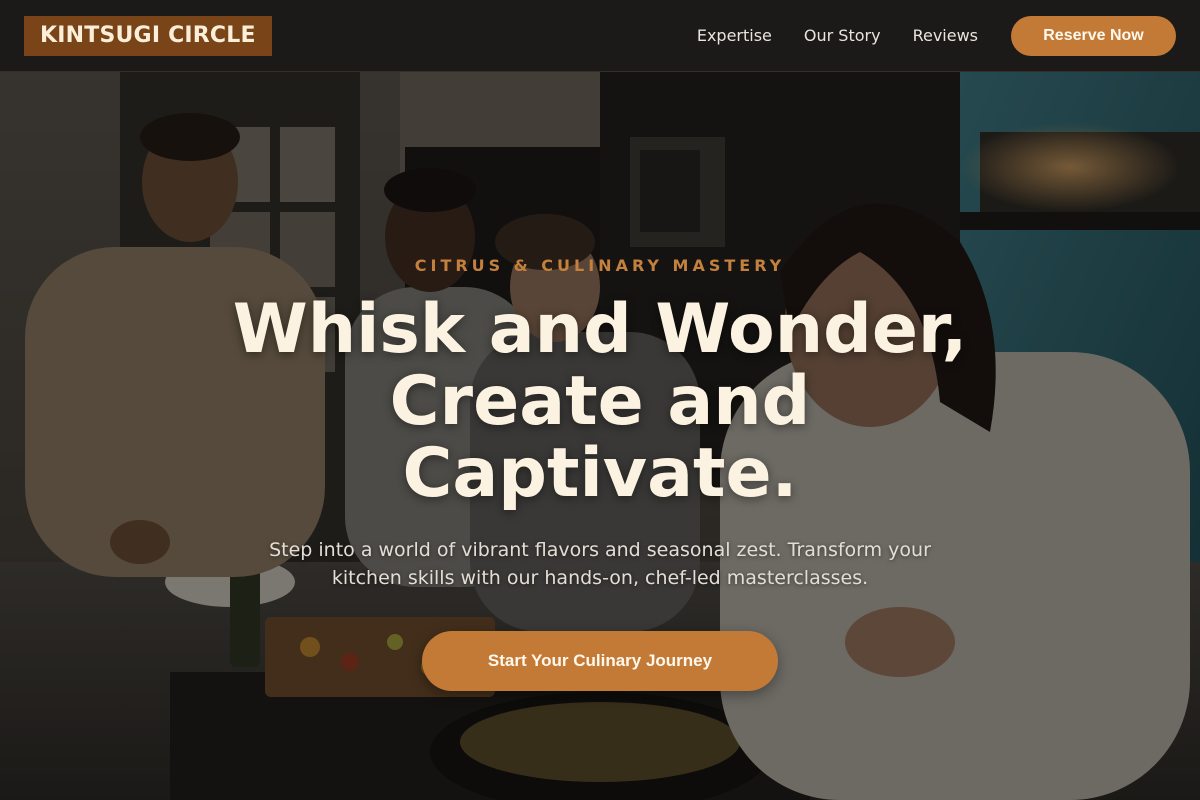 The height and width of the screenshot is (800, 1200). What do you see at coordinates (600, 265) in the screenshot?
I see `hero-eyebrow: CITRUS & CULINARY MASTERY` at bounding box center [600, 265].